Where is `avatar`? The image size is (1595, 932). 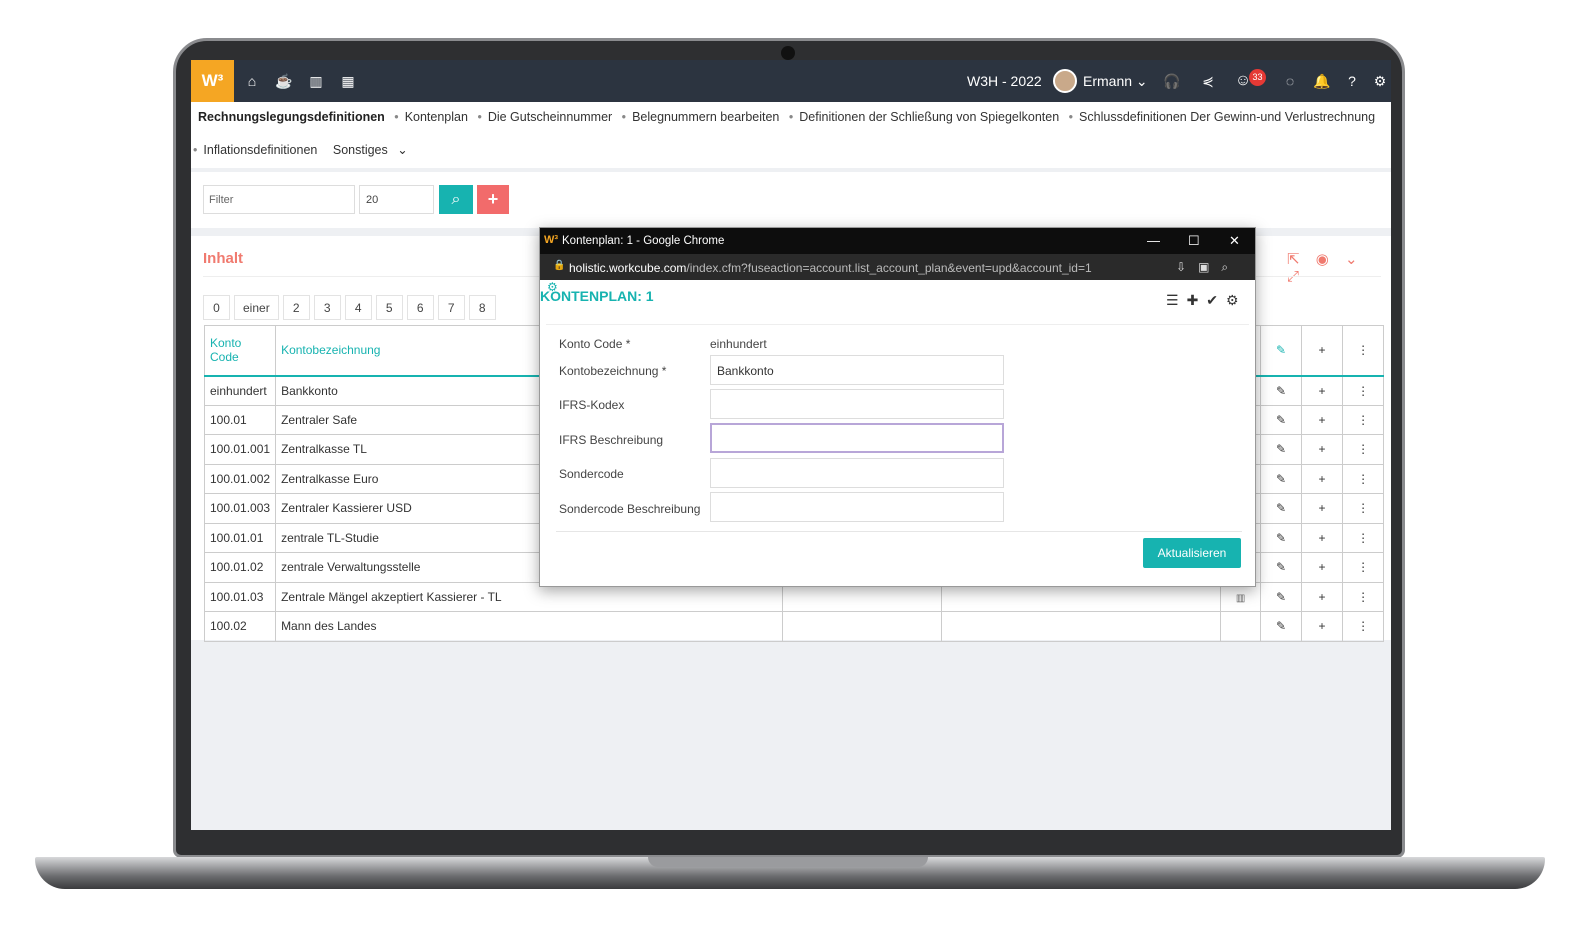
avatar is located at coordinates (1065, 81).